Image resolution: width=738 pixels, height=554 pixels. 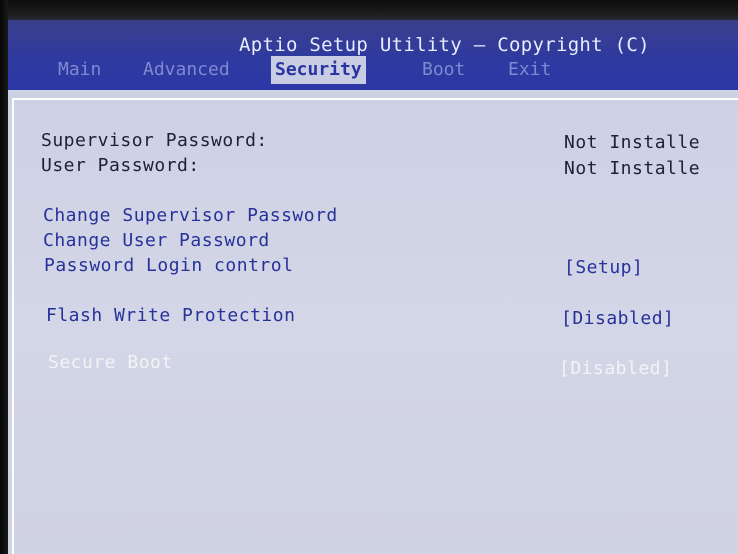 What do you see at coordinates (632, 142) in the screenshot?
I see `supervisor-password-status: Not Installe` at bounding box center [632, 142].